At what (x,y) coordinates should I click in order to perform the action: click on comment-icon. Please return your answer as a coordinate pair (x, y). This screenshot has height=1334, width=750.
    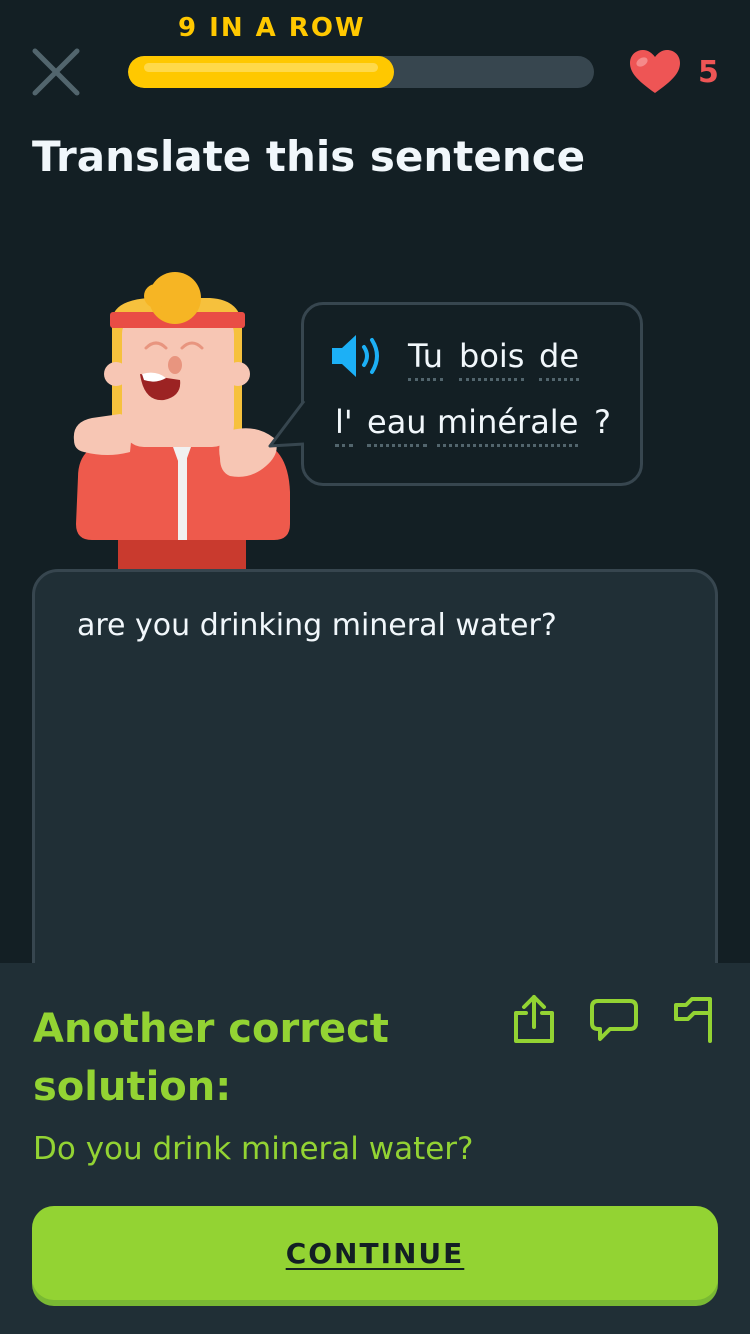
    Looking at the image, I should click on (614, 1019).